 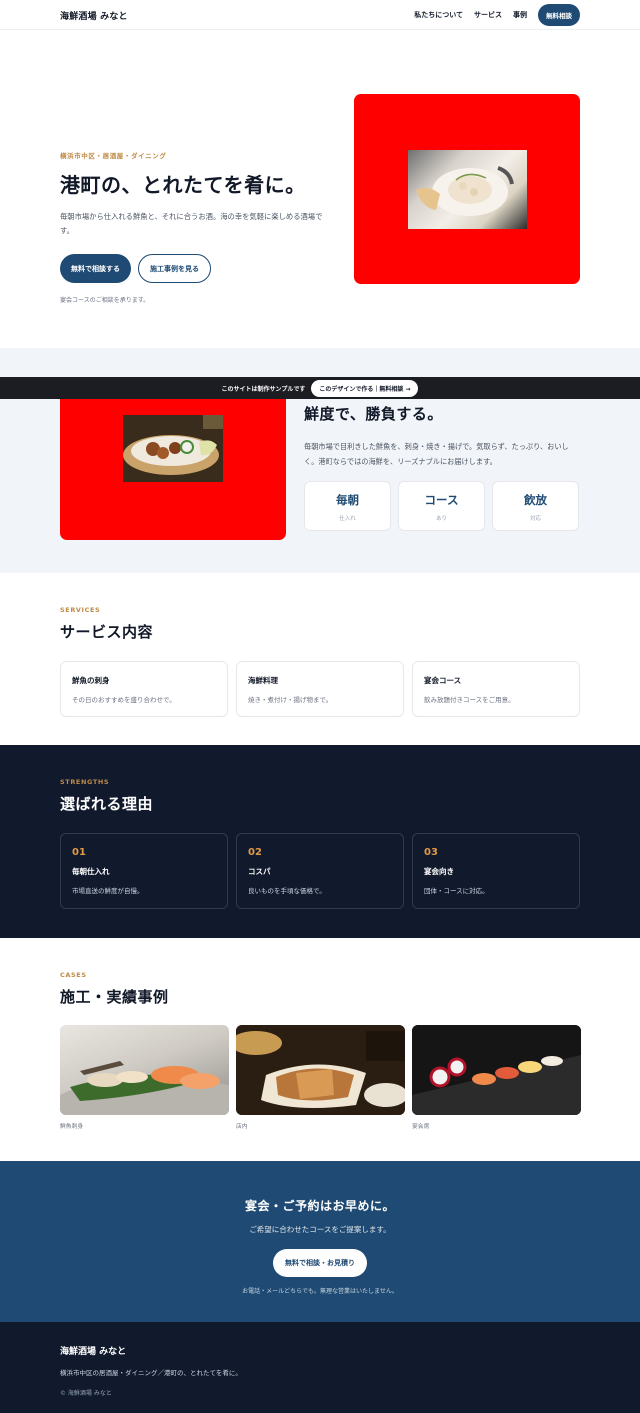 I want to click on cases-title: 施工・実績事例, so click(x=114, y=997).